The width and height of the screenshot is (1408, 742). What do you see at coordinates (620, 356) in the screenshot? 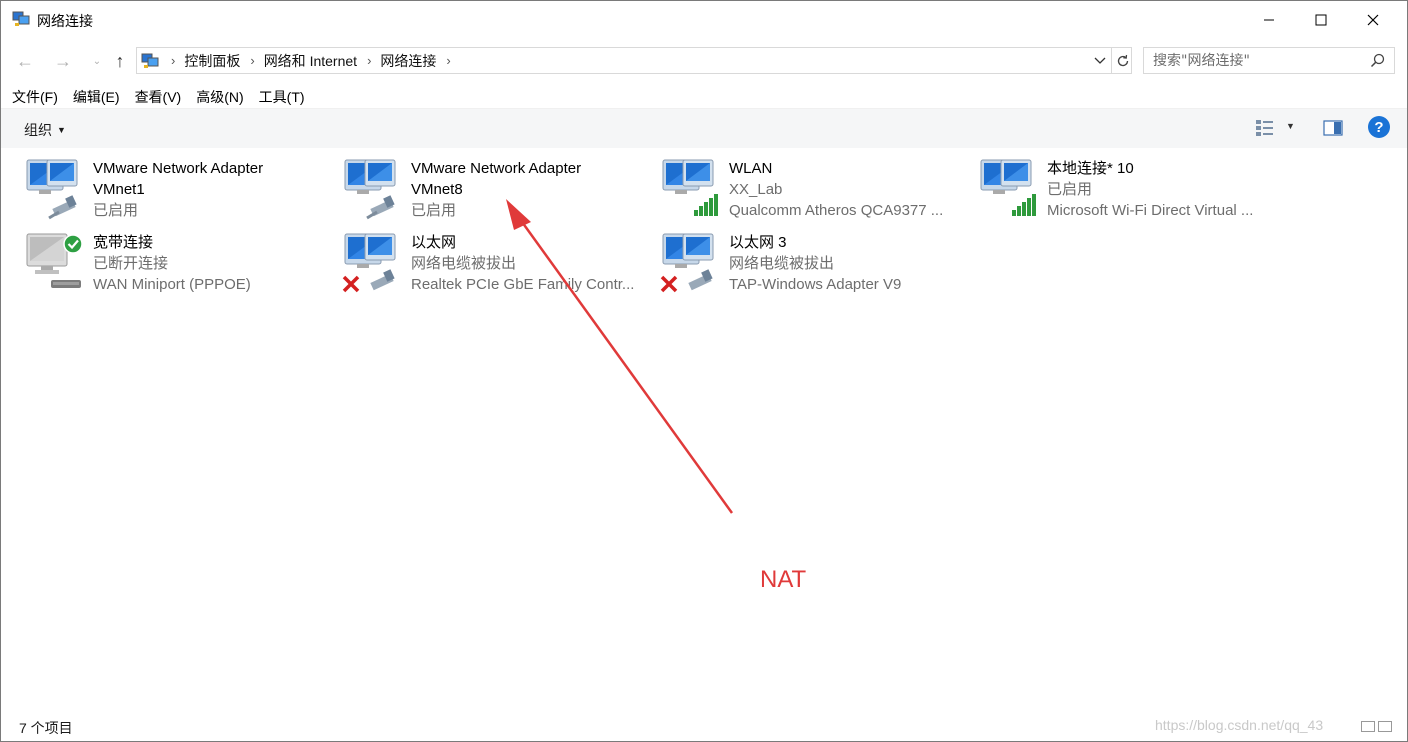
I see `annotation-arrow` at bounding box center [620, 356].